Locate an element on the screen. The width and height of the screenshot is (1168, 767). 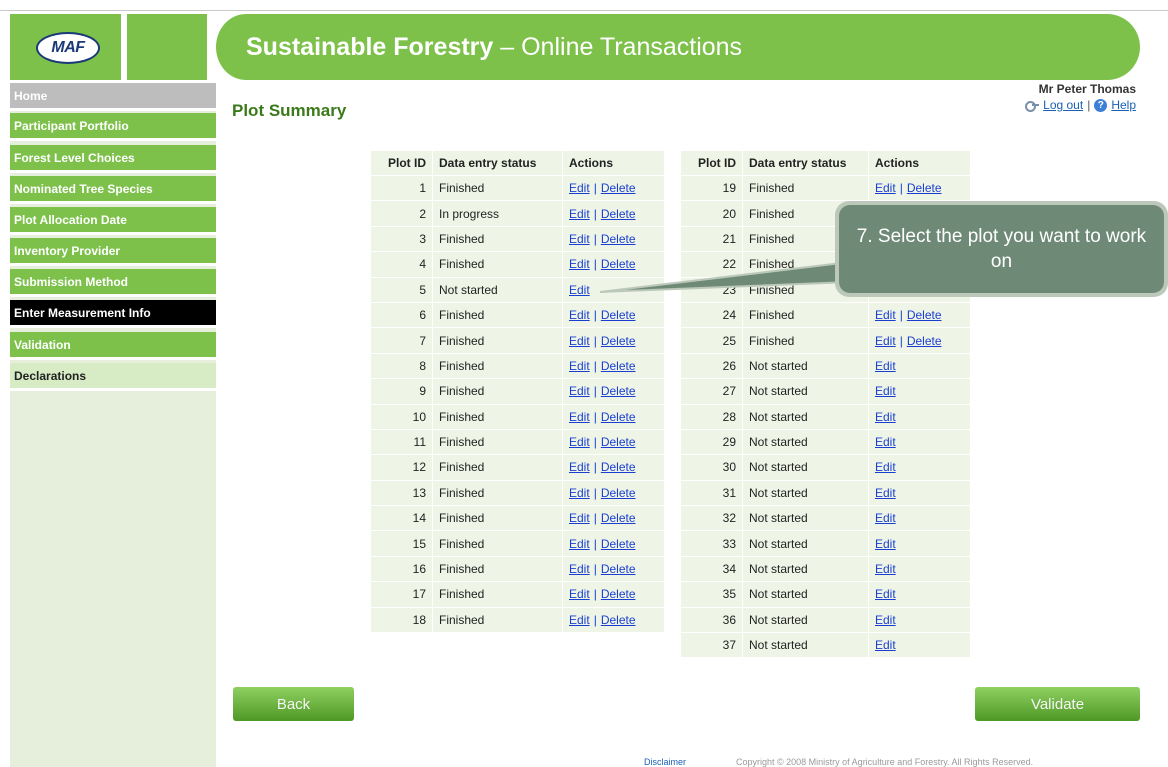
table-row: 30 Not started Edit is located at coordinates (825, 467).